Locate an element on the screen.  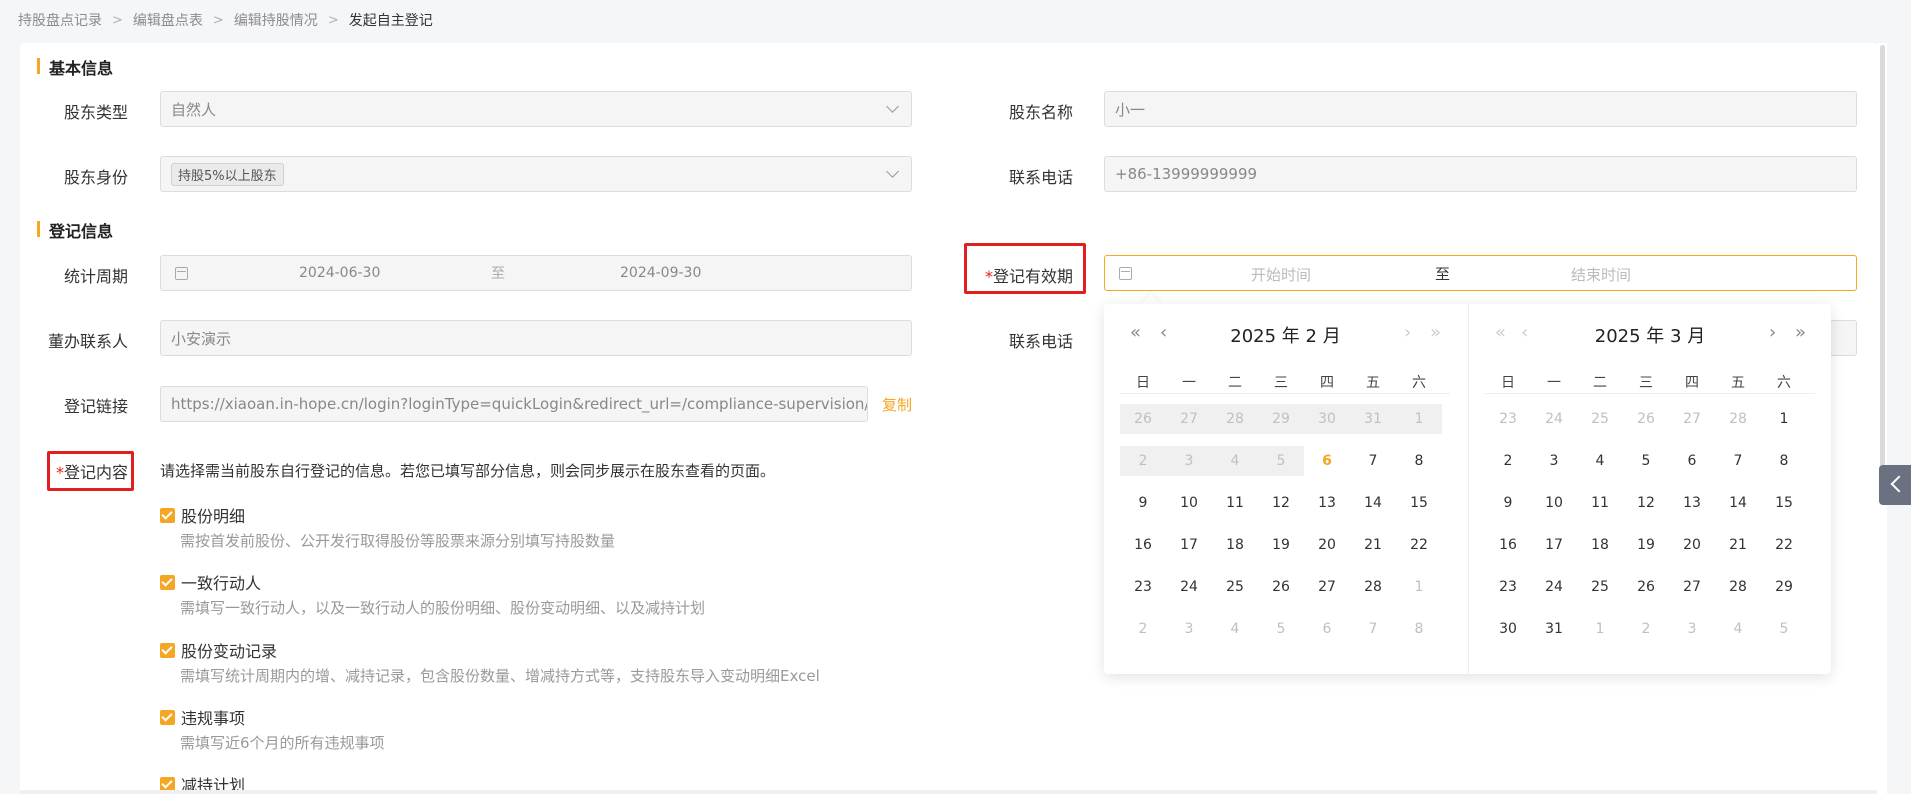
checkbox-item-violations: 违规事项 is located at coordinates (202, 717).